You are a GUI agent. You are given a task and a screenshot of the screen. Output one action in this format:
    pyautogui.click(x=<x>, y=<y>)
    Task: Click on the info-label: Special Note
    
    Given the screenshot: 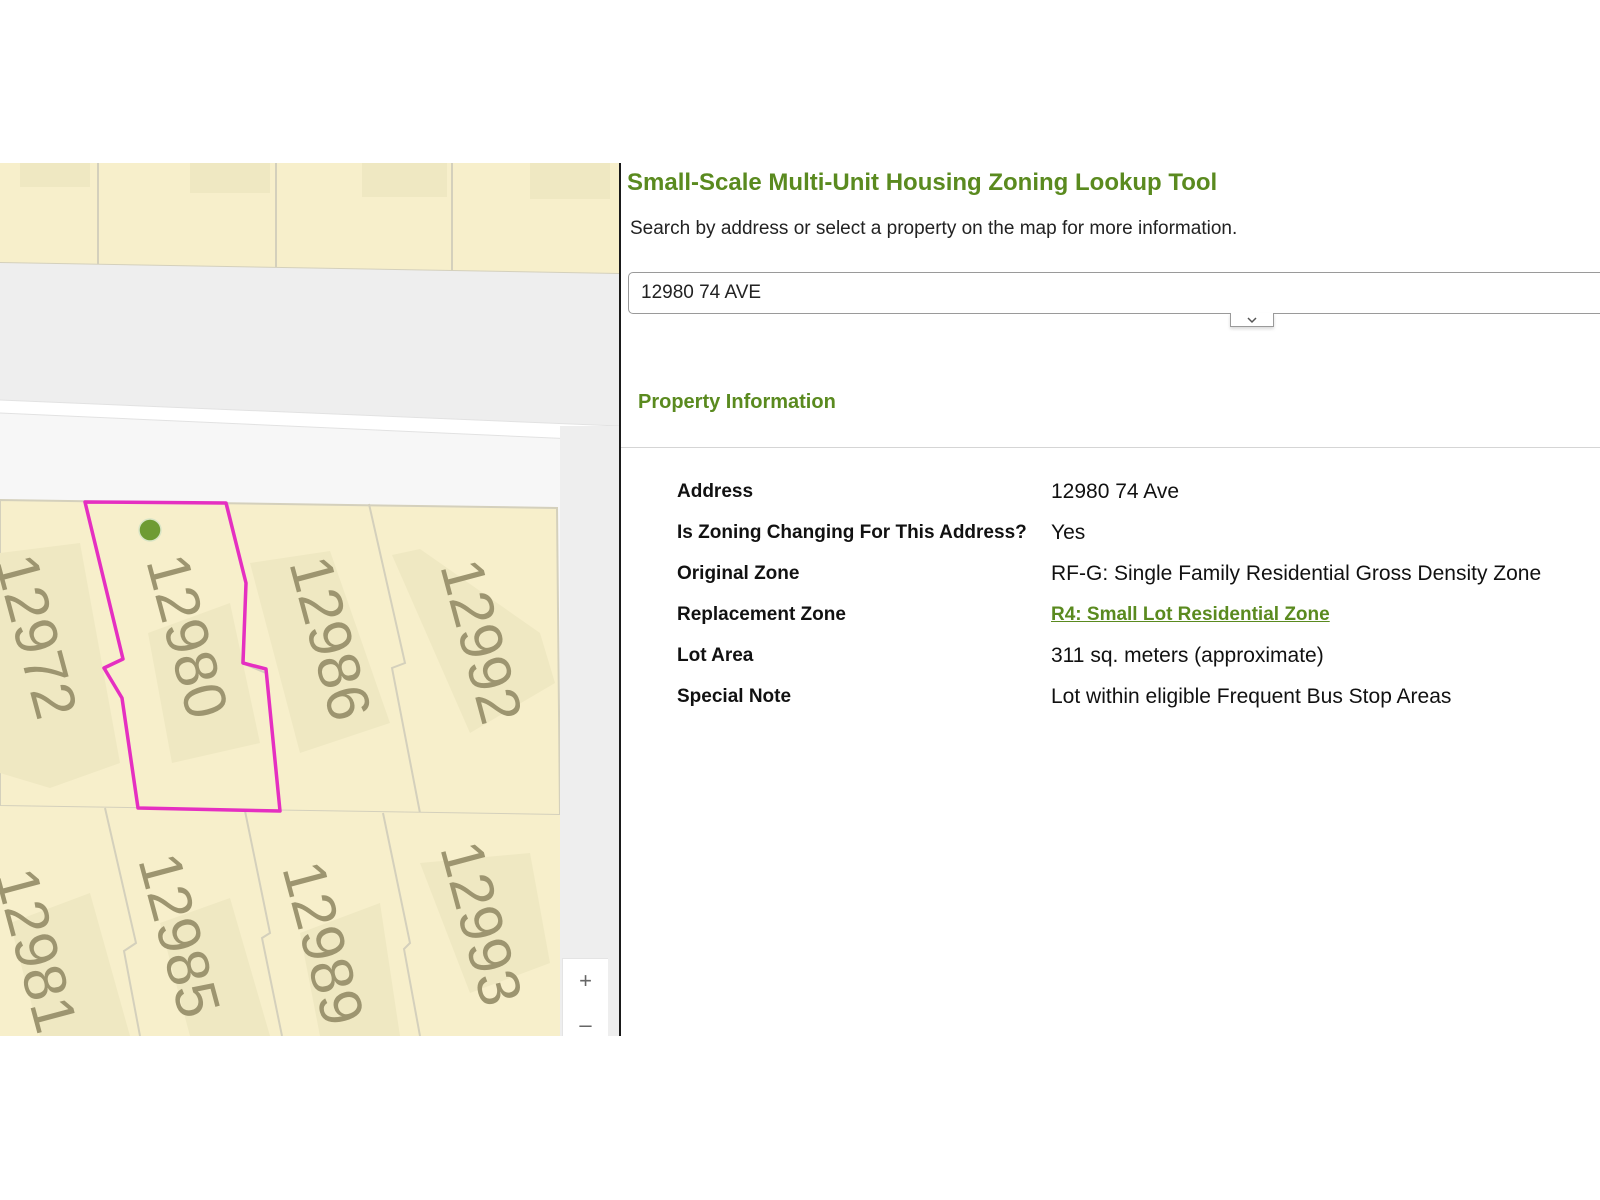 What is the action you would take?
    pyautogui.click(x=734, y=696)
    